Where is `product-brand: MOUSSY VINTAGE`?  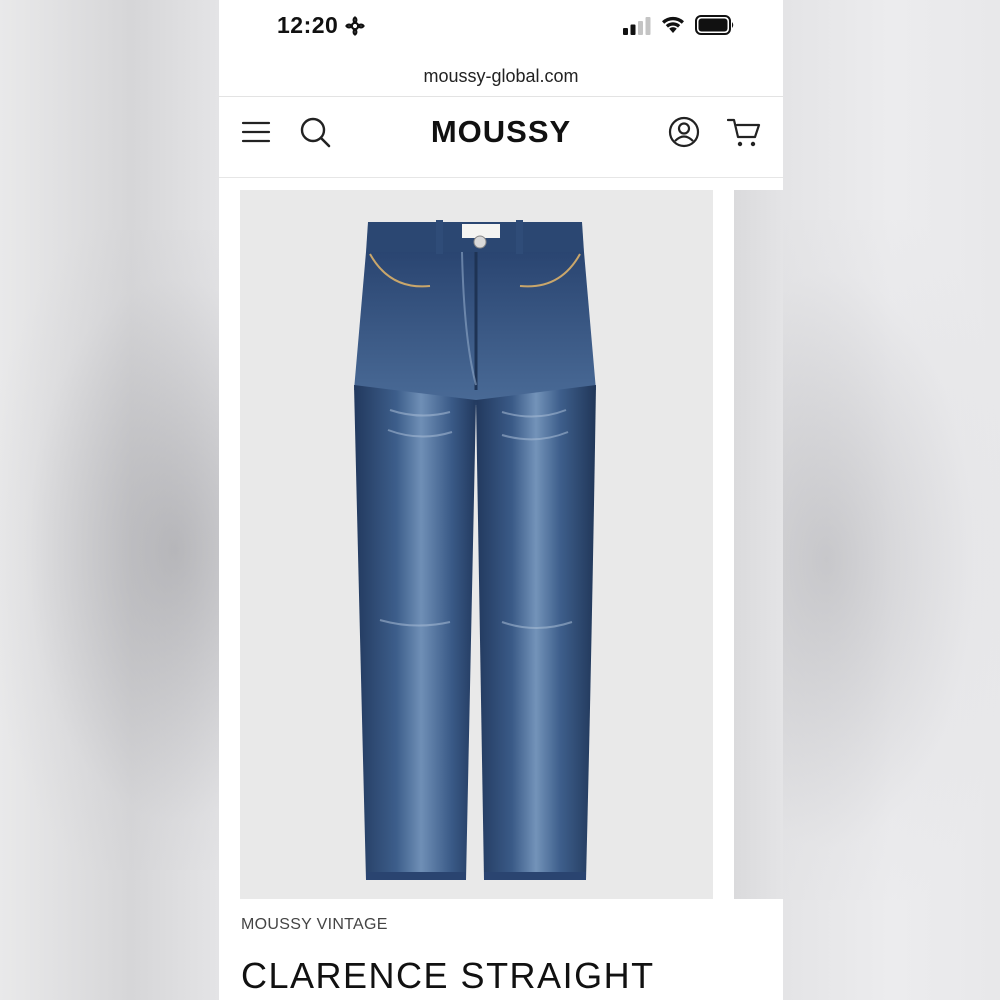
product-brand: MOUSSY VINTAGE is located at coordinates (314, 925).